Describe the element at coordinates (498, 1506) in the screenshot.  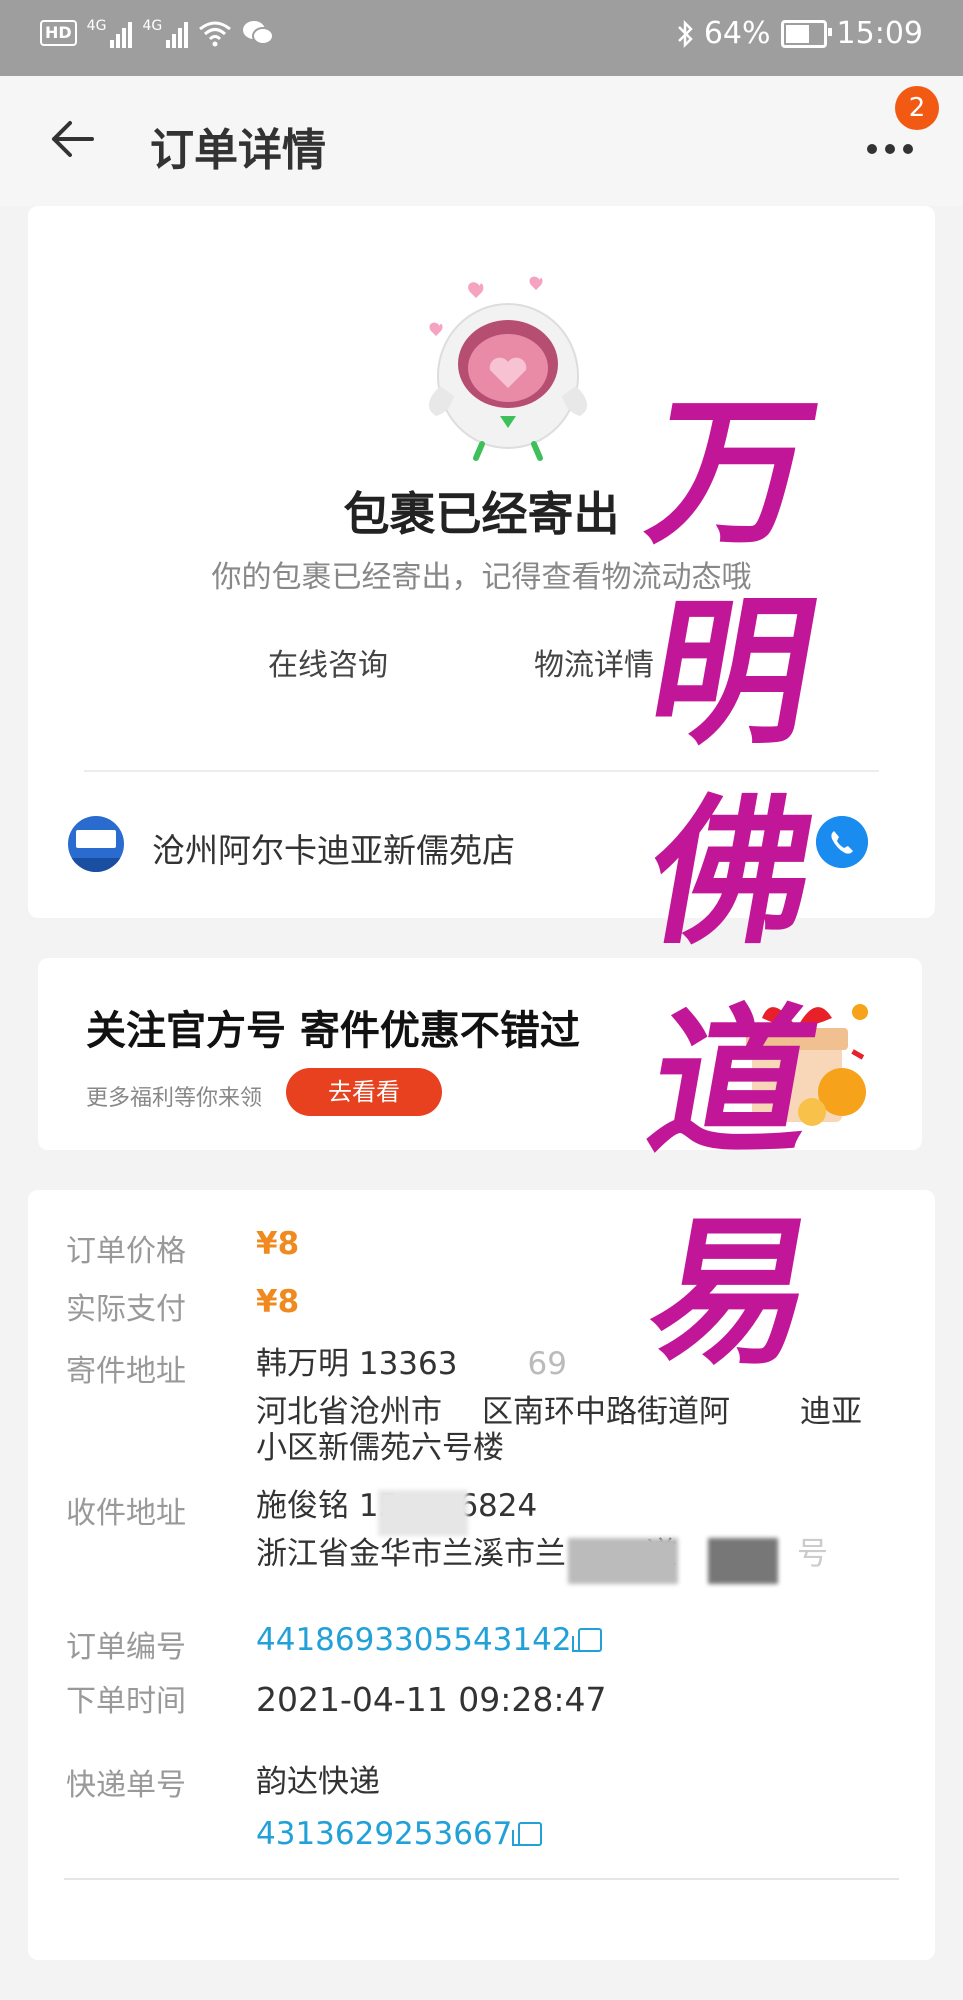
I see `receiver-phone-tail: 6824` at that location.